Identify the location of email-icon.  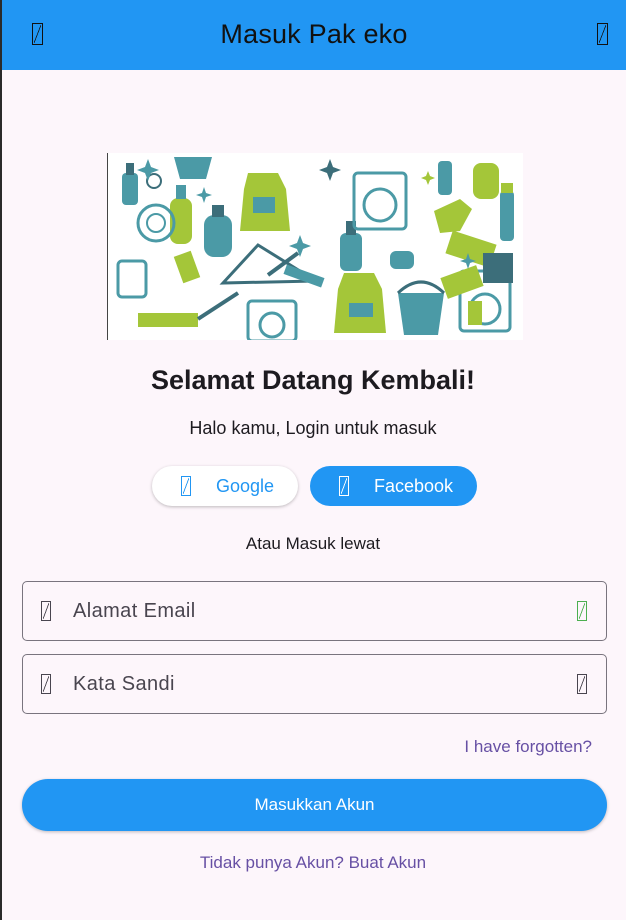
(46, 611).